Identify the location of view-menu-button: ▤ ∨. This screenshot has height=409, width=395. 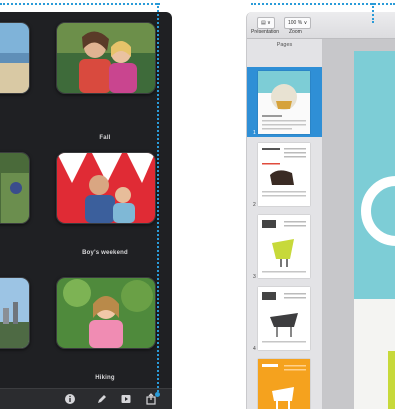
(266, 23).